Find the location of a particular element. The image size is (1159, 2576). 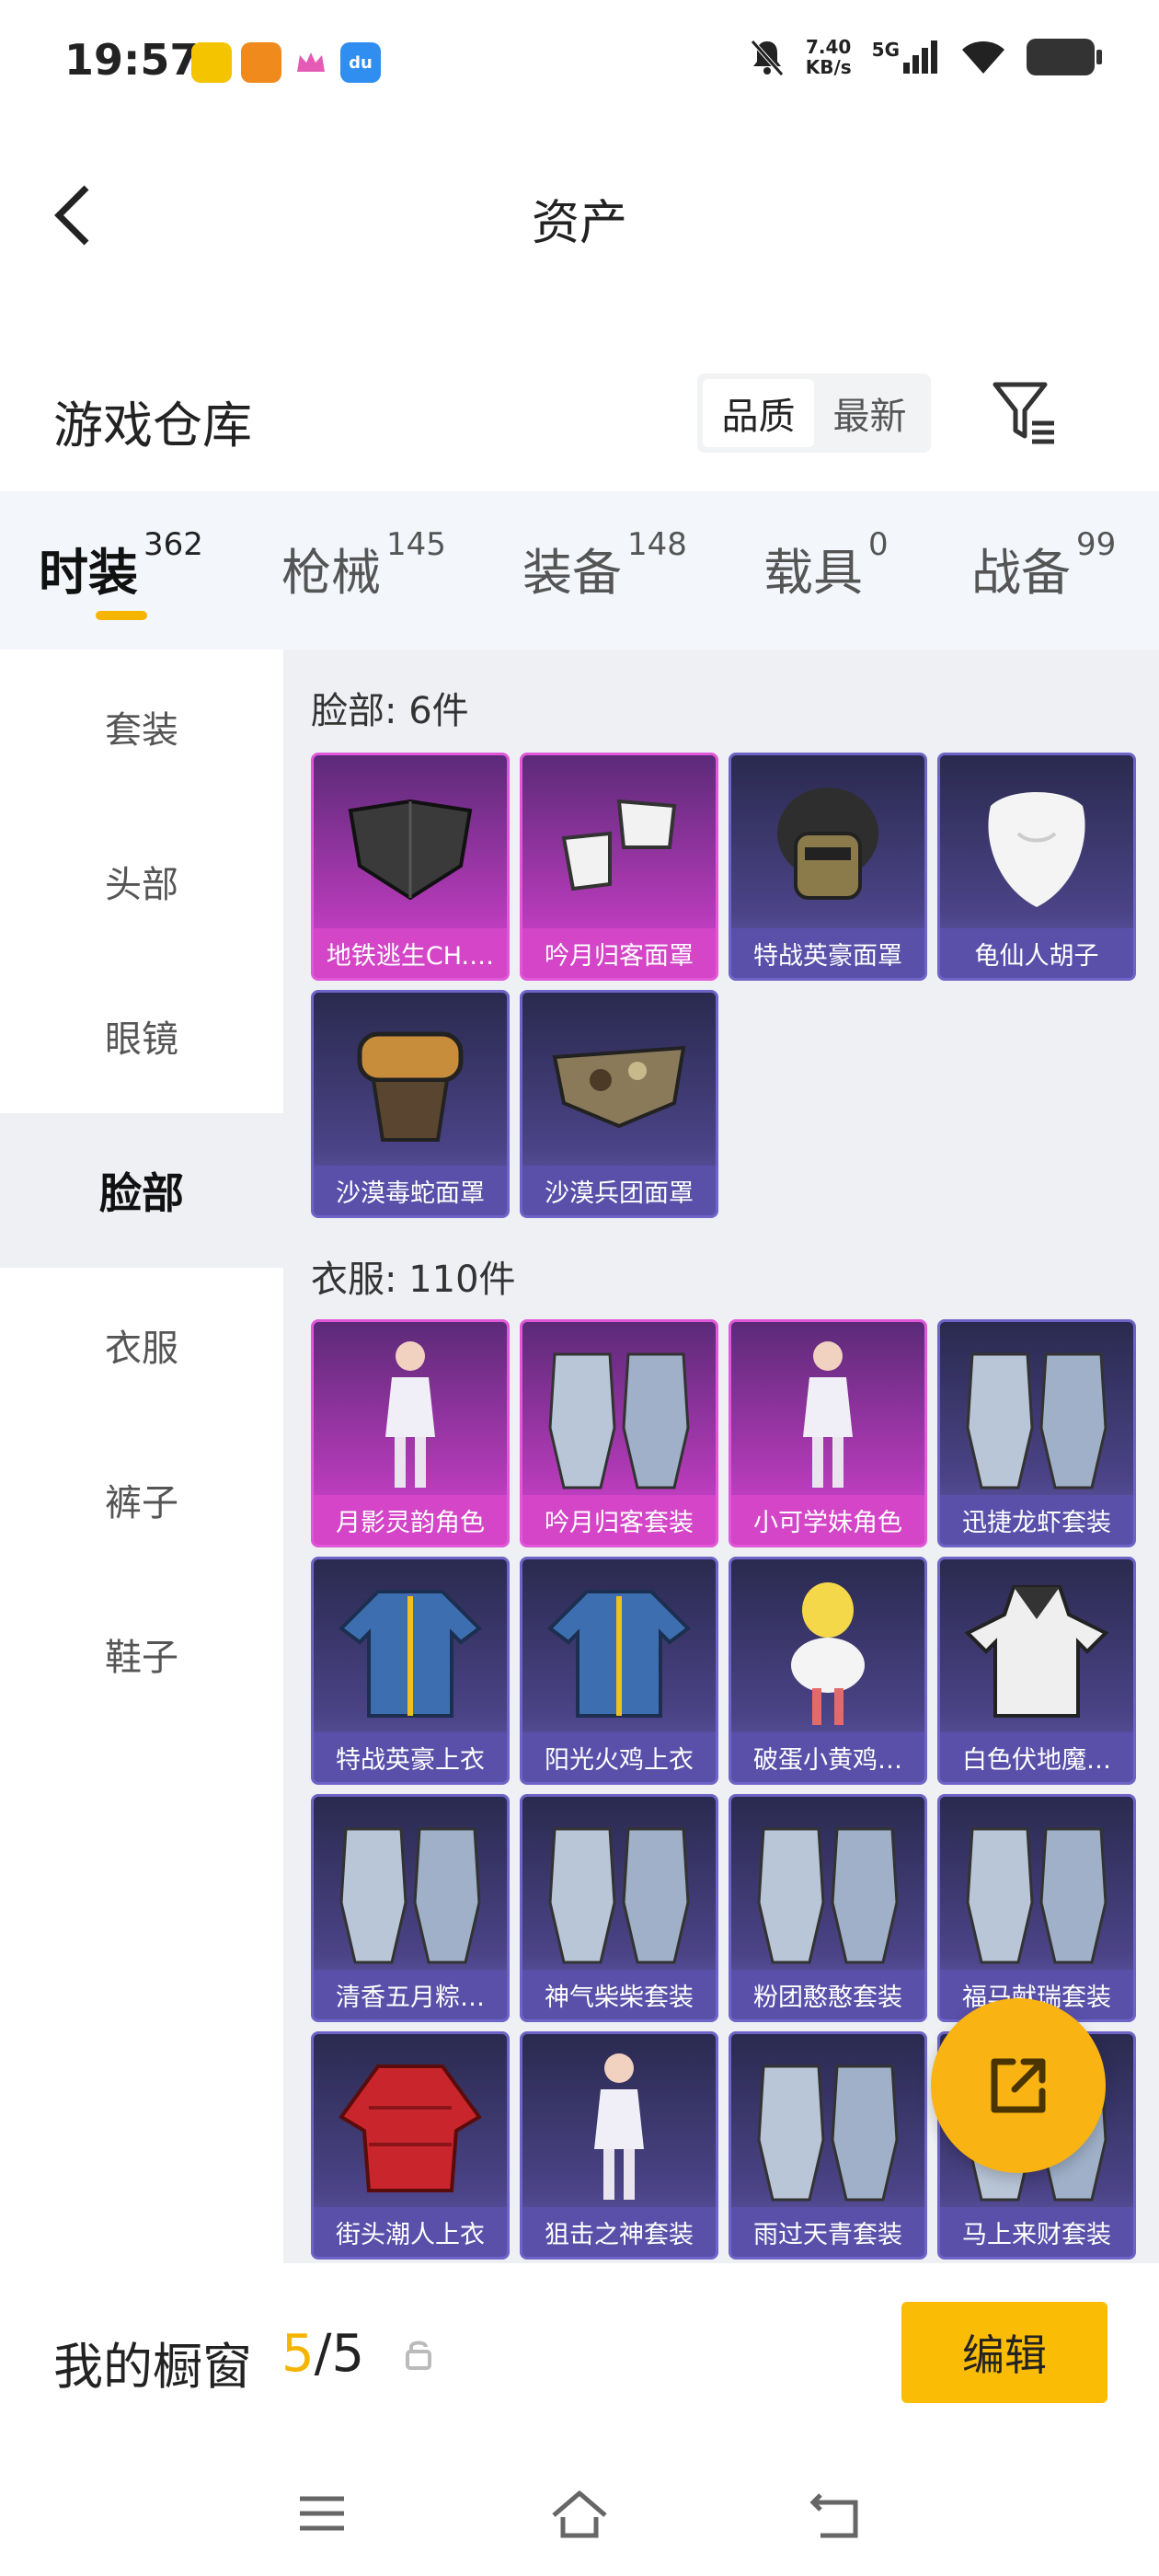

lock-icon is located at coordinates (418, 2355).